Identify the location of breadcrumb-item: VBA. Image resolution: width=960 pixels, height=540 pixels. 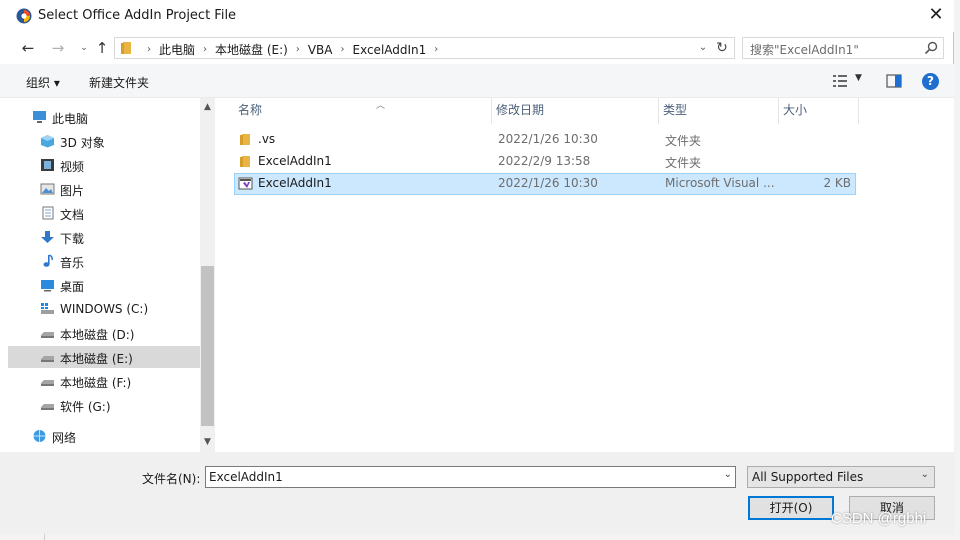
(320, 50).